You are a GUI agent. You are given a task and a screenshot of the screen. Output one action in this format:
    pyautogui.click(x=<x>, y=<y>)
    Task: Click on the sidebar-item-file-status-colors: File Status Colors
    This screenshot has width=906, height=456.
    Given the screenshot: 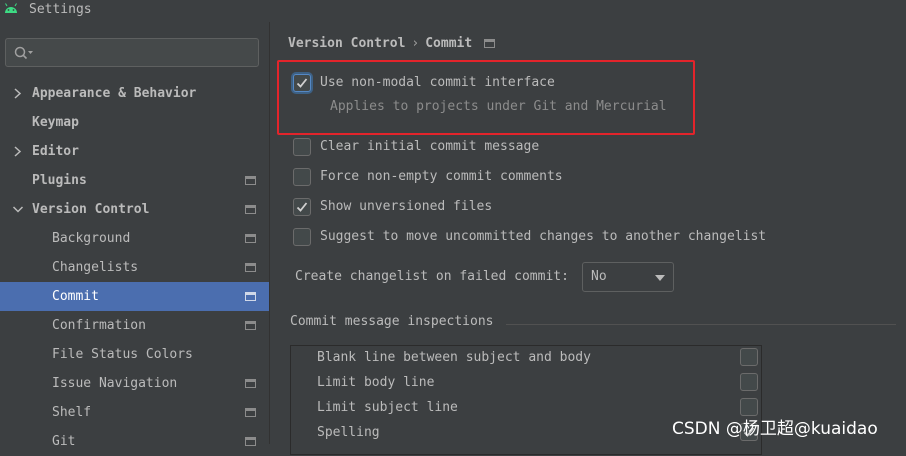 What is the action you would take?
    pyautogui.click(x=134, y=354)
    